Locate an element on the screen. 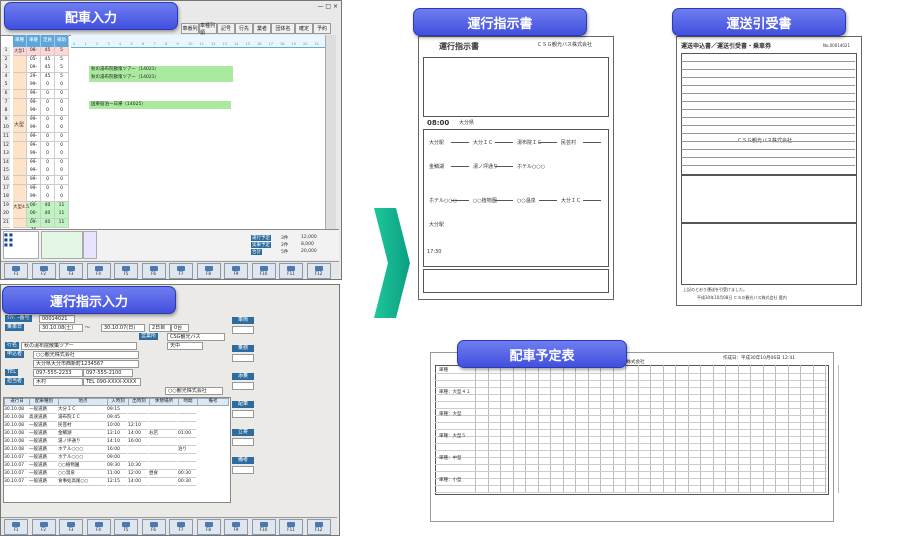  plan-cell-p: ○○植物園 is located at coordinates (82, 466).